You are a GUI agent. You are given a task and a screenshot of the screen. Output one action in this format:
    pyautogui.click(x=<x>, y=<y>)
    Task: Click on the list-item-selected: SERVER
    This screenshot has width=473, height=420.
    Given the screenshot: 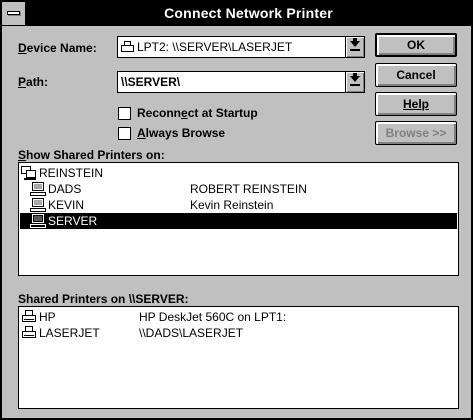 What is the action you would take?
    pyautogui.click(x=238, y=221)
    